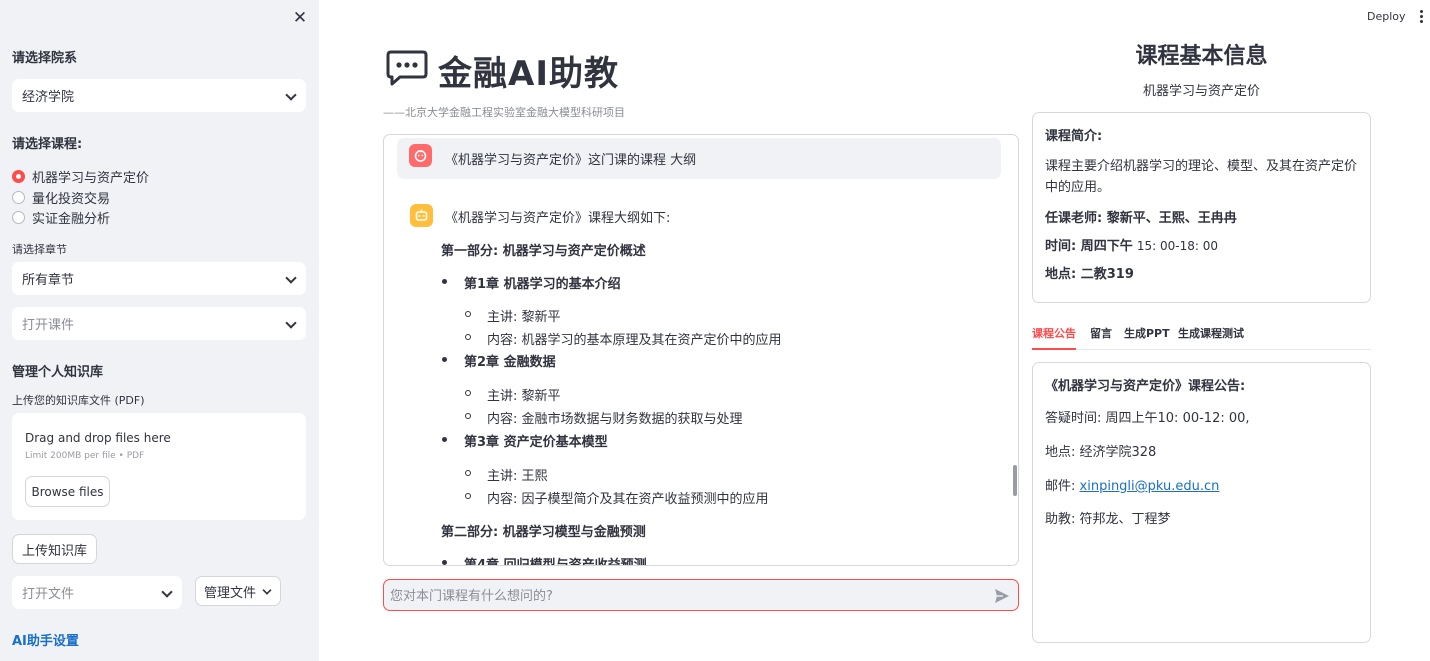 Image resolution: width=1430 pixels, height=661 pixels. What do you see at coordinates (407, 68) in the screenshot?
I see `speech-bubble-icon` at bounding box center [407, 68].